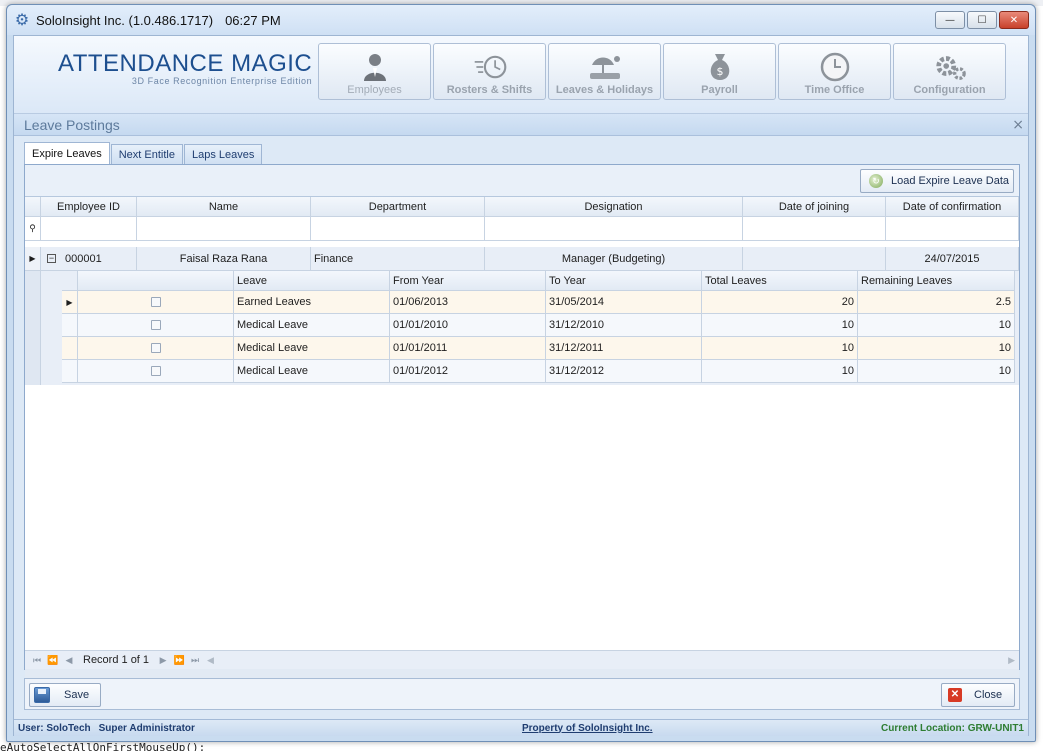 The height and width of the screenshot is (751, 1043). Describe the element at coordinates (950, 67) in the screenshot. I see `gear-icon` at that location.